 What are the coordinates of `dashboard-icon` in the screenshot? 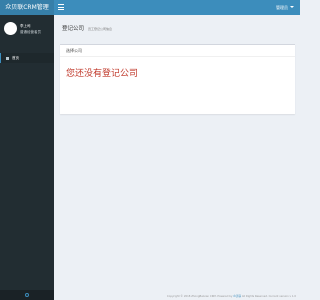 It's located at (7, 58).